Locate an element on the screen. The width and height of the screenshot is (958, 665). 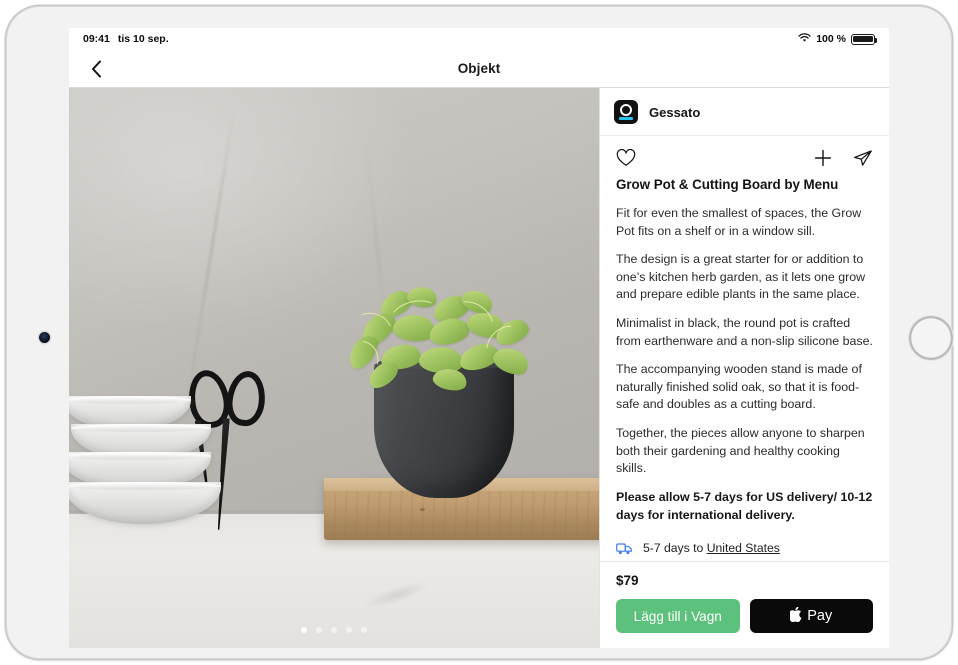
chevron-left-icon is located at coordinates (96, 68).